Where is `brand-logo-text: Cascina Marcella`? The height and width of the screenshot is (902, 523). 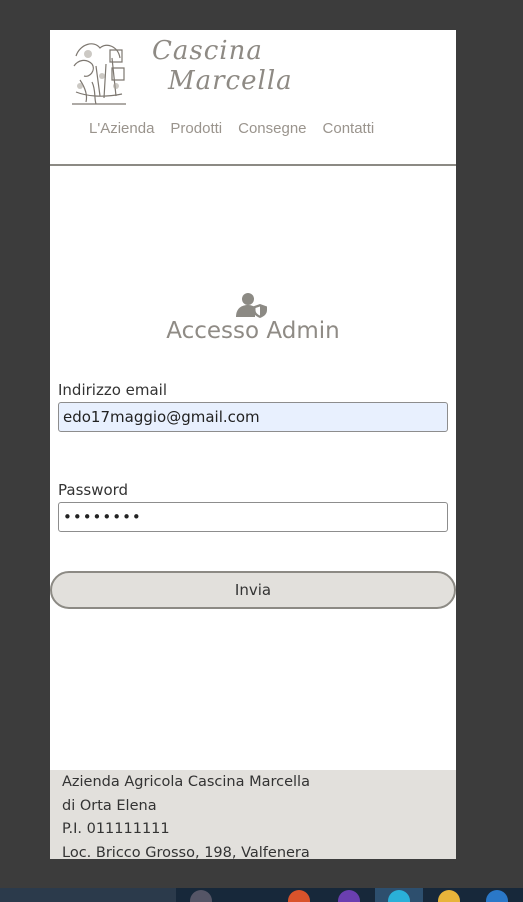 brand-logo-text: Cascina Marcella is located at coordinates (221, 66).